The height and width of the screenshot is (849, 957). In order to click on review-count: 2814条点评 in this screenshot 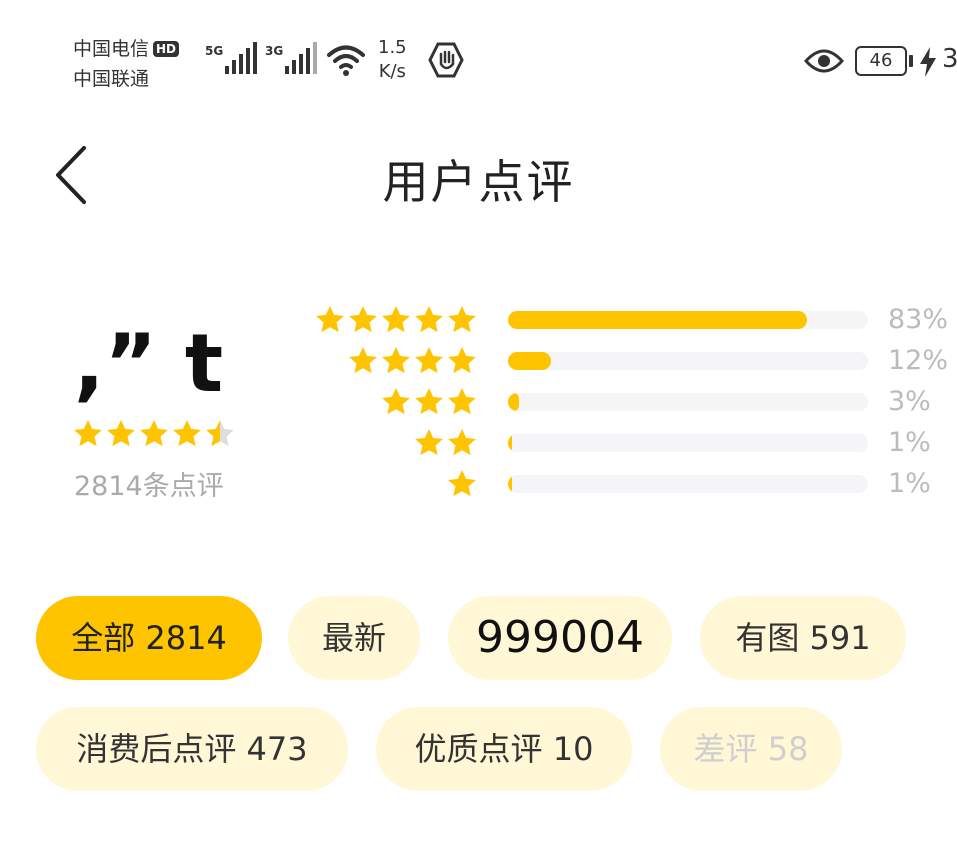, I will do `click(149, 486)`.